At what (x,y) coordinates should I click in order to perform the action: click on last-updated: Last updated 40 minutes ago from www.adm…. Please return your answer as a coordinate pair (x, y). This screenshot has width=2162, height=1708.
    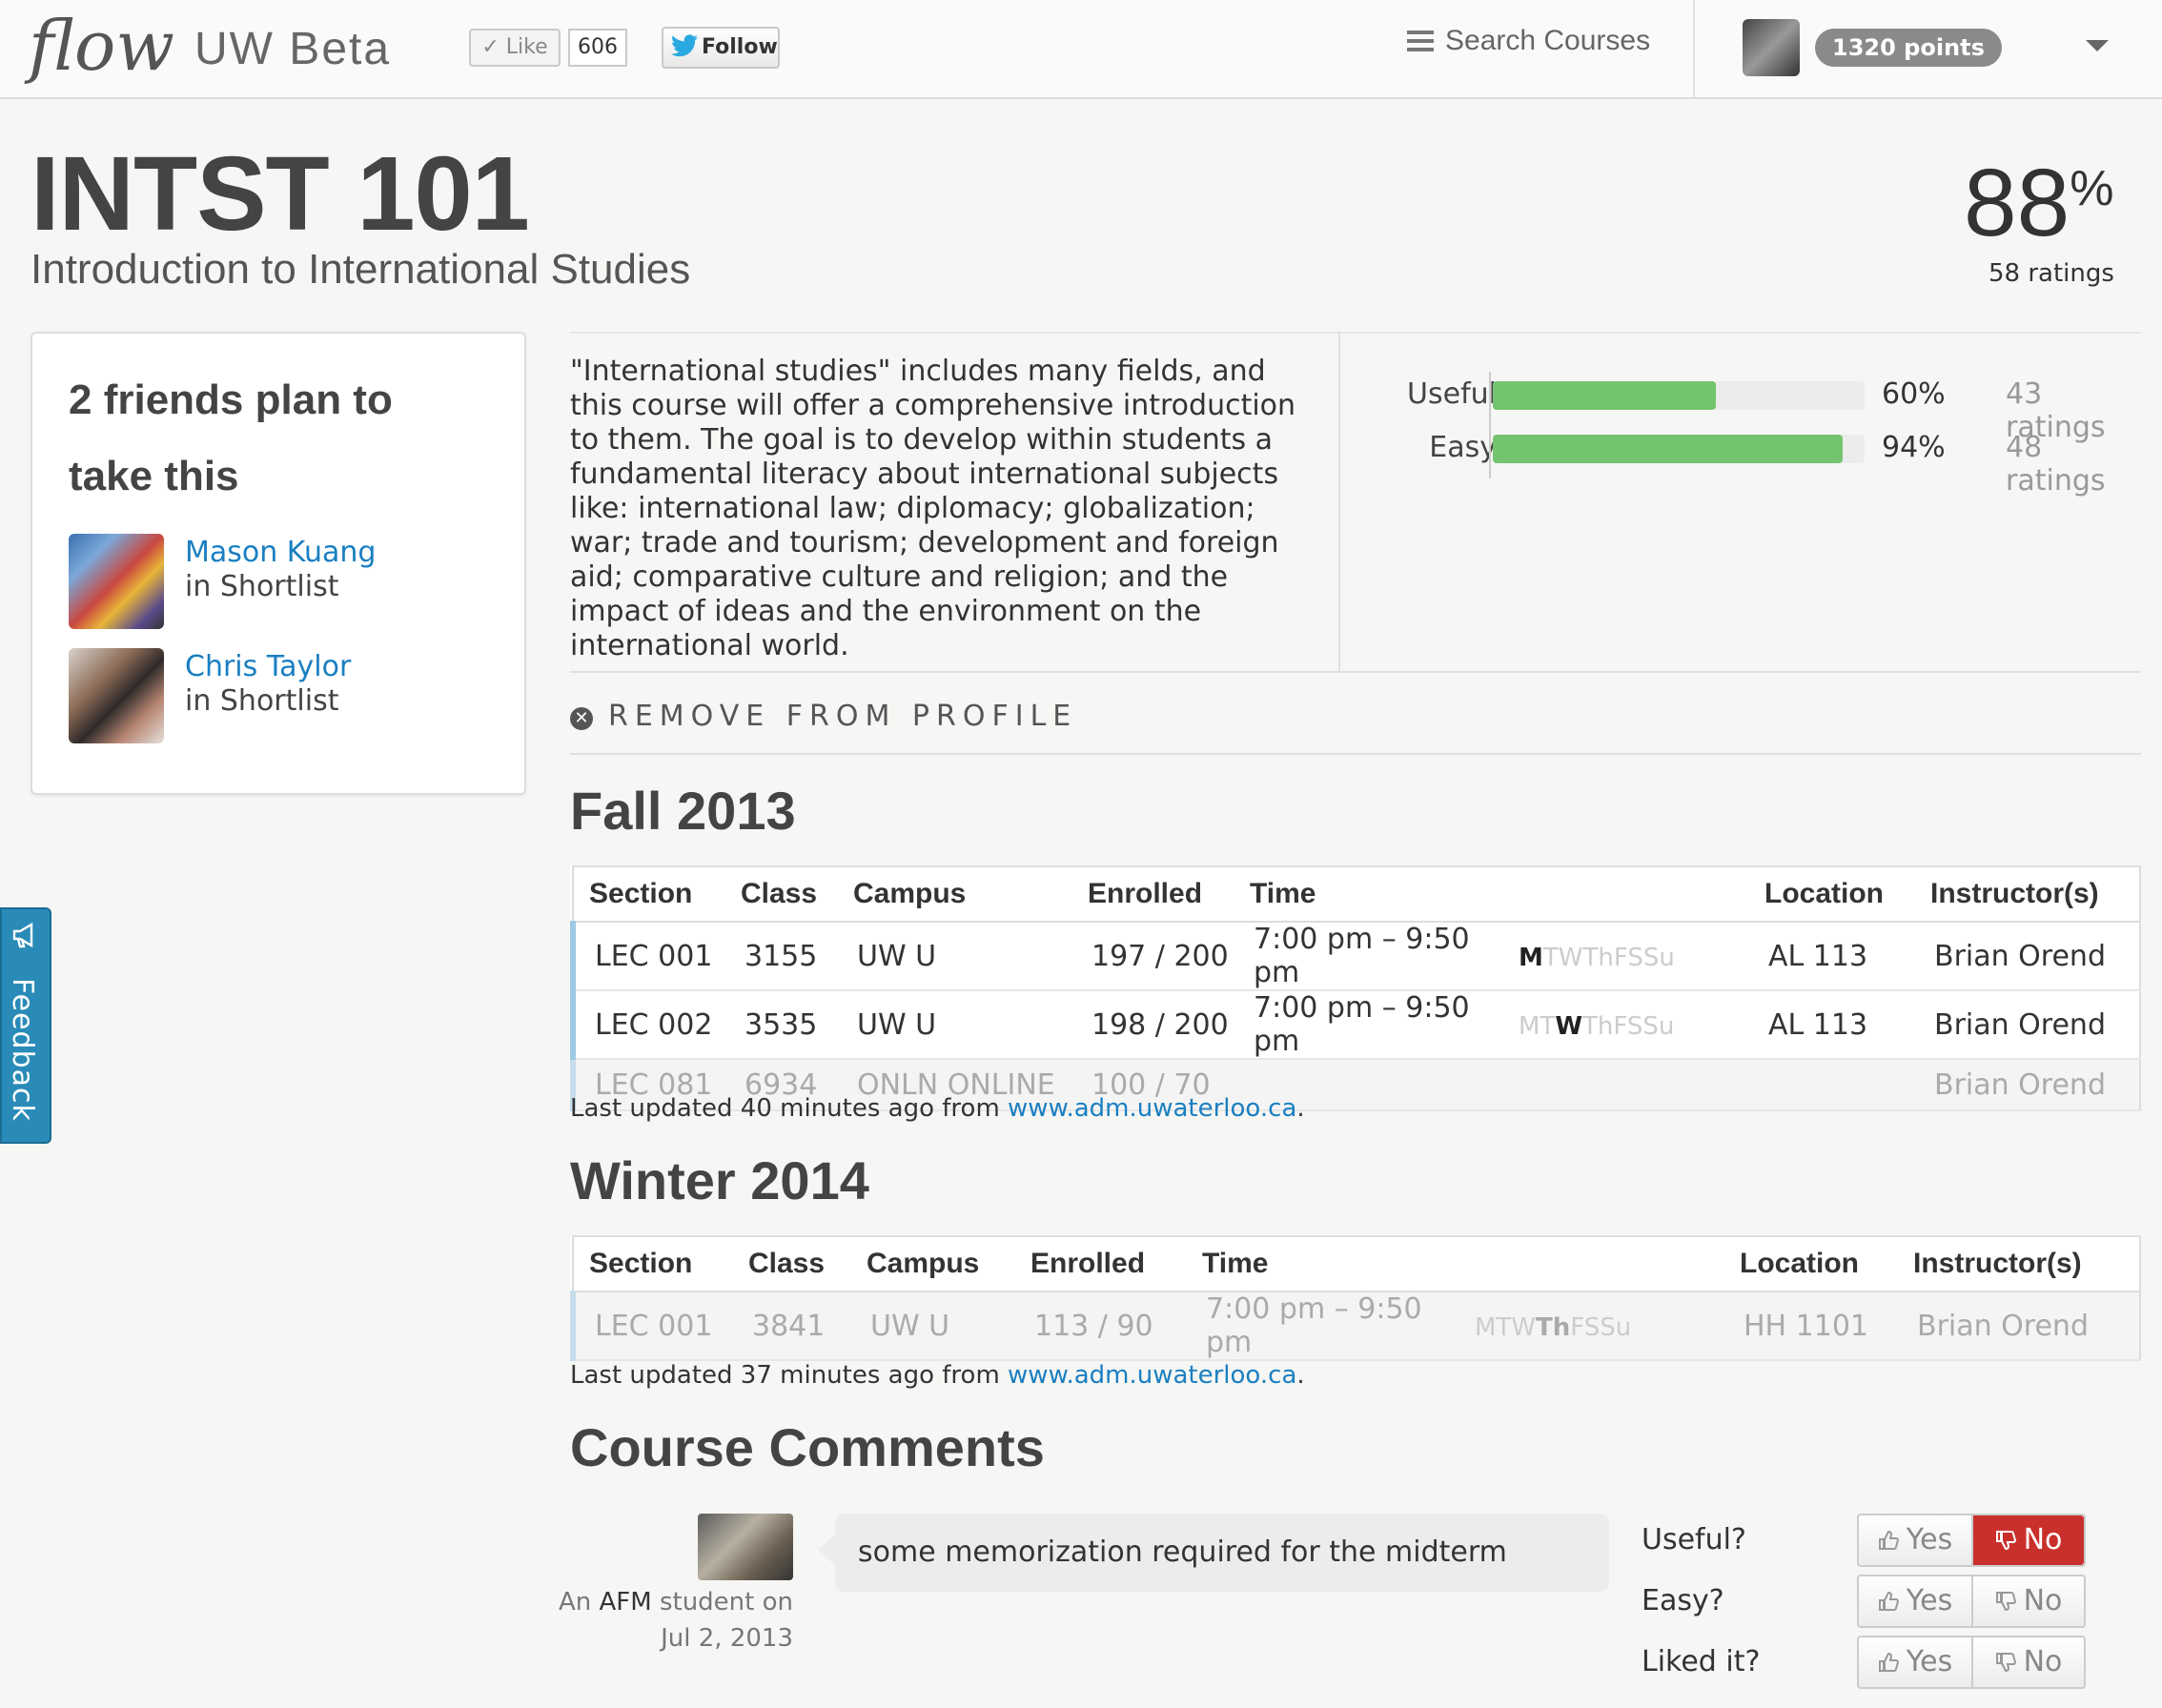
    Looking at the image, I should click on (938, 1108).